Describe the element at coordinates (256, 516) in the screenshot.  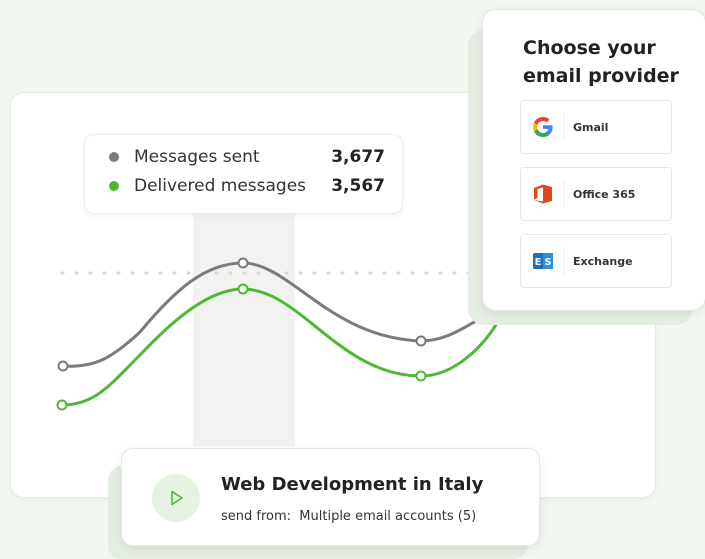
I see `send-from-label: send from:` at that location.